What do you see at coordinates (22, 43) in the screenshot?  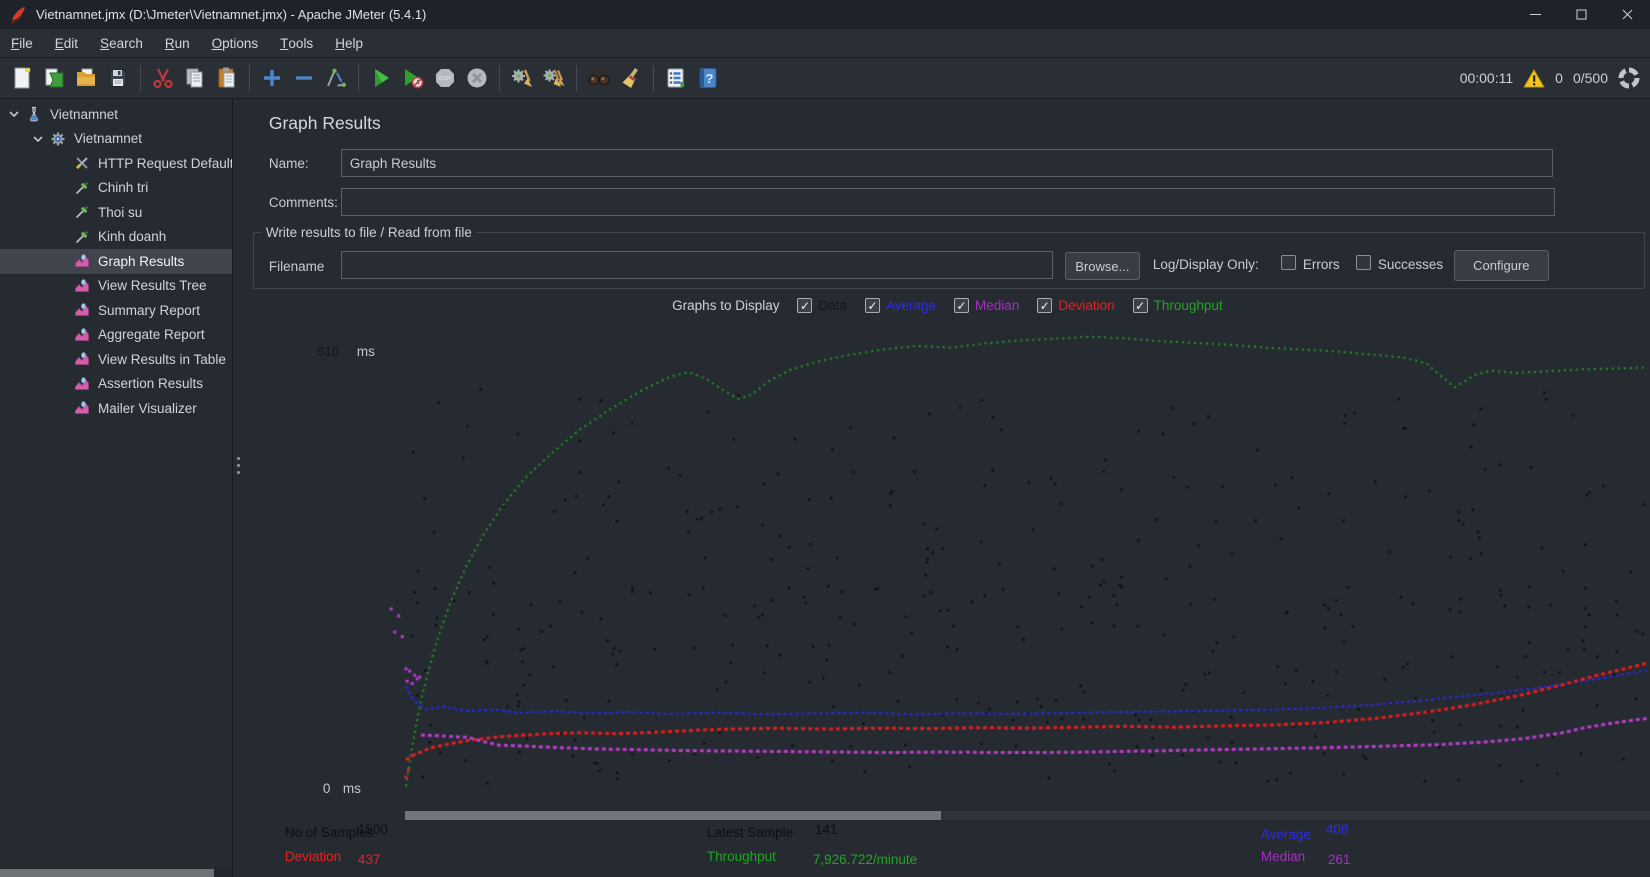 I see `menu-file: File` at bounding box center [22, 43].